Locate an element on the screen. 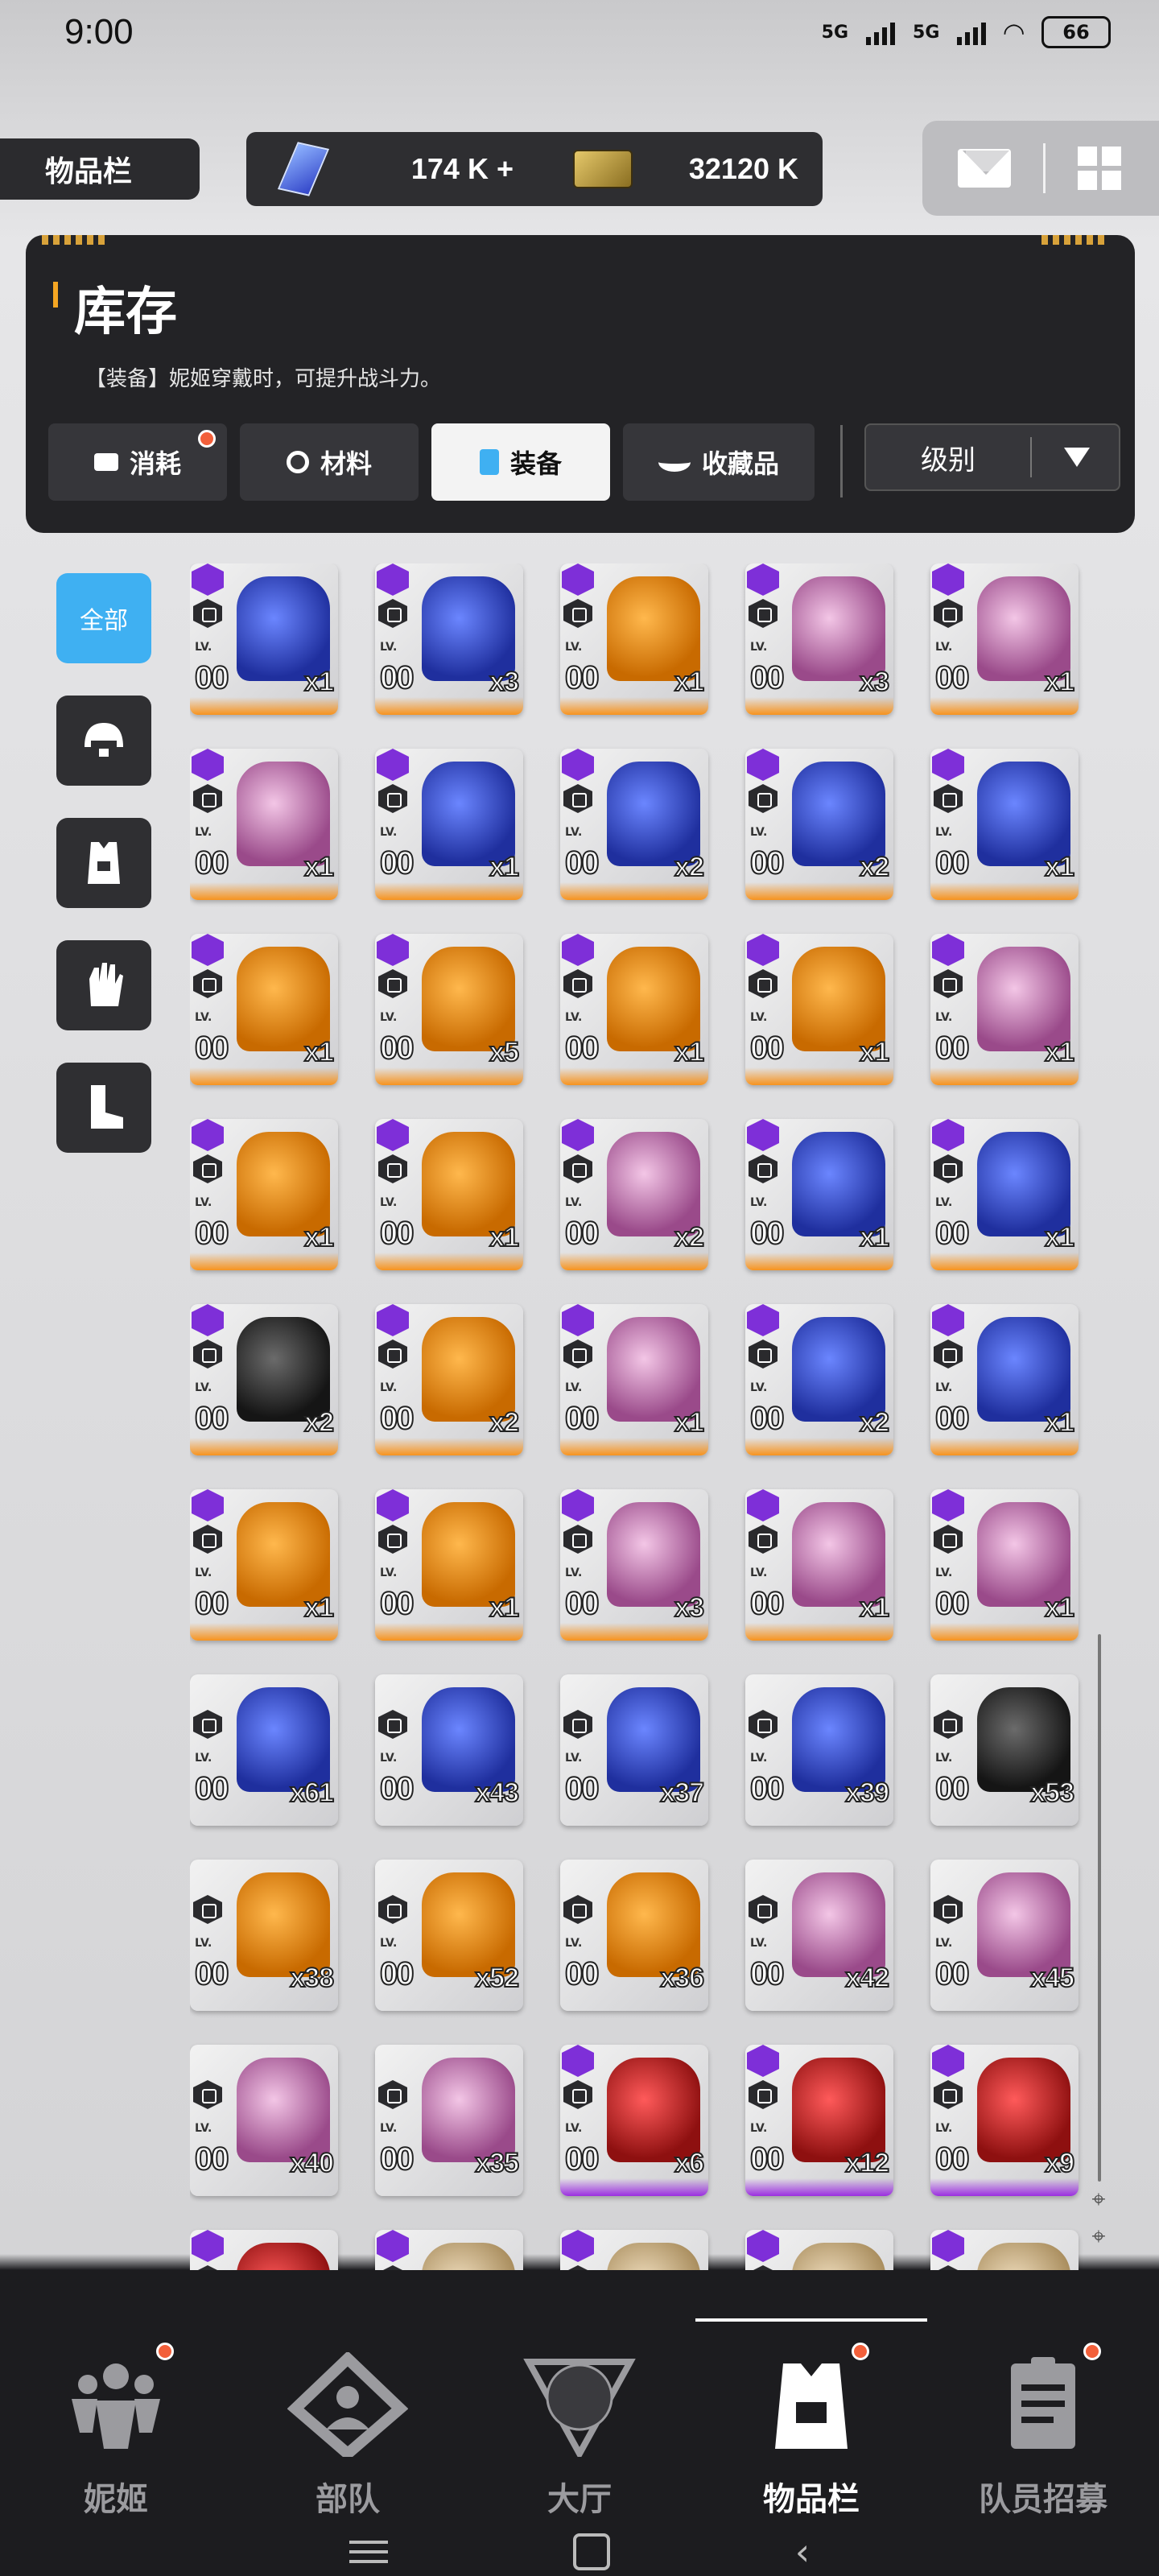 The height and width of the screenshot is (2576, 1159). equipment-item: LV. 00 x45 is located at coordinates (1004, 1935).